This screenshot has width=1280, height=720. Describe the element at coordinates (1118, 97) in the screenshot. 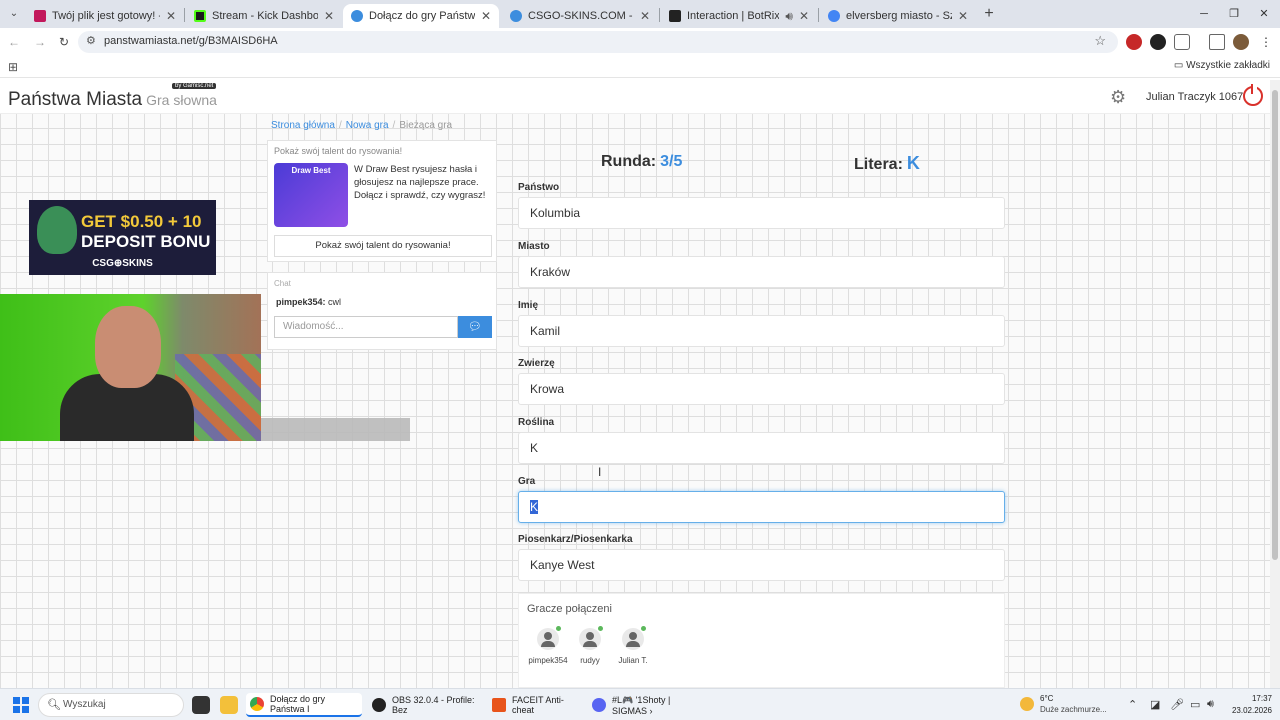

I see `settings-gear-icon: ⚙︎` at that location.